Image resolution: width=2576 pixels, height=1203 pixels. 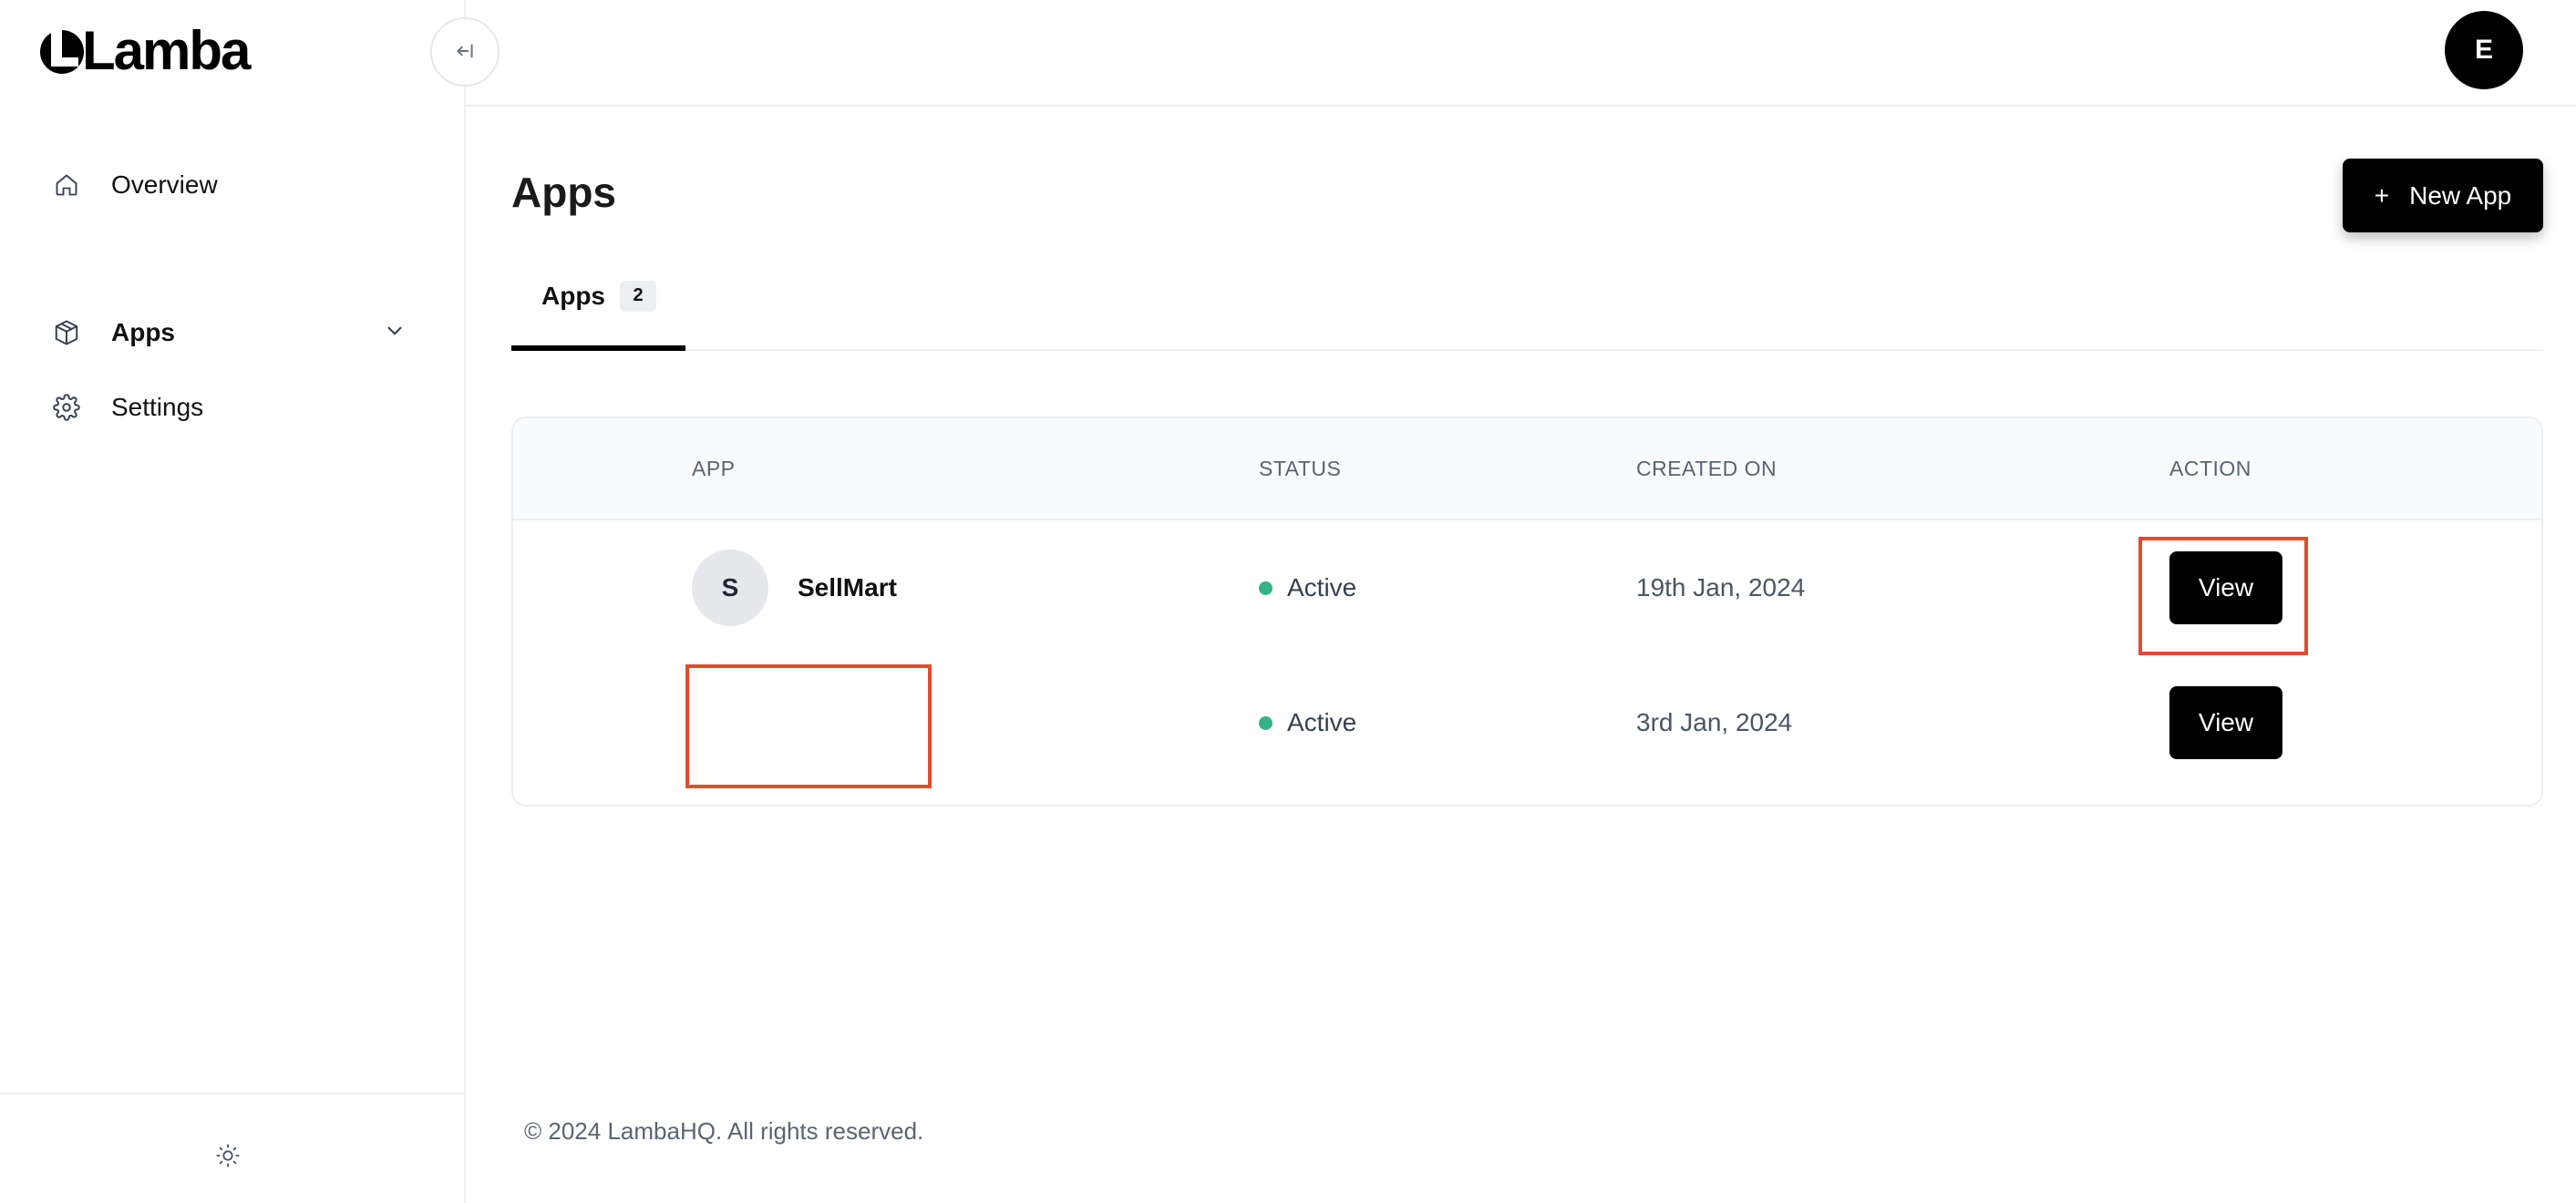 I want to click on tab-label: Apps, so click(x=573, y=295).